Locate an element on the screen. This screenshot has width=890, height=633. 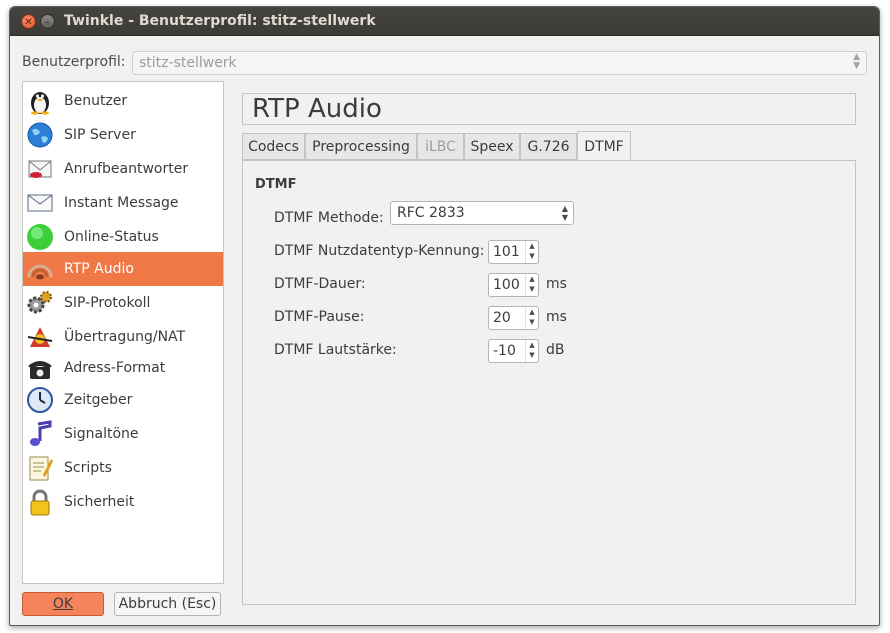
dtmf-payload-spinbox: 101 ▲ ▼ is located at coordinates (513, 252).